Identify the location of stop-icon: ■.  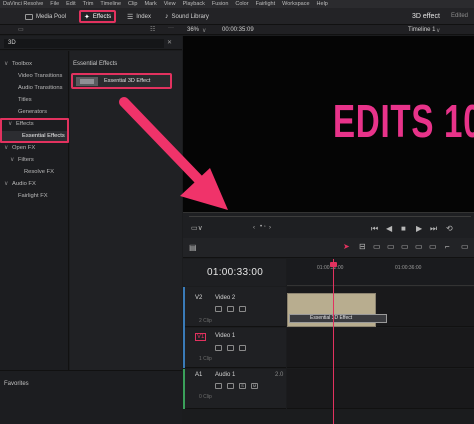
(403, 228).